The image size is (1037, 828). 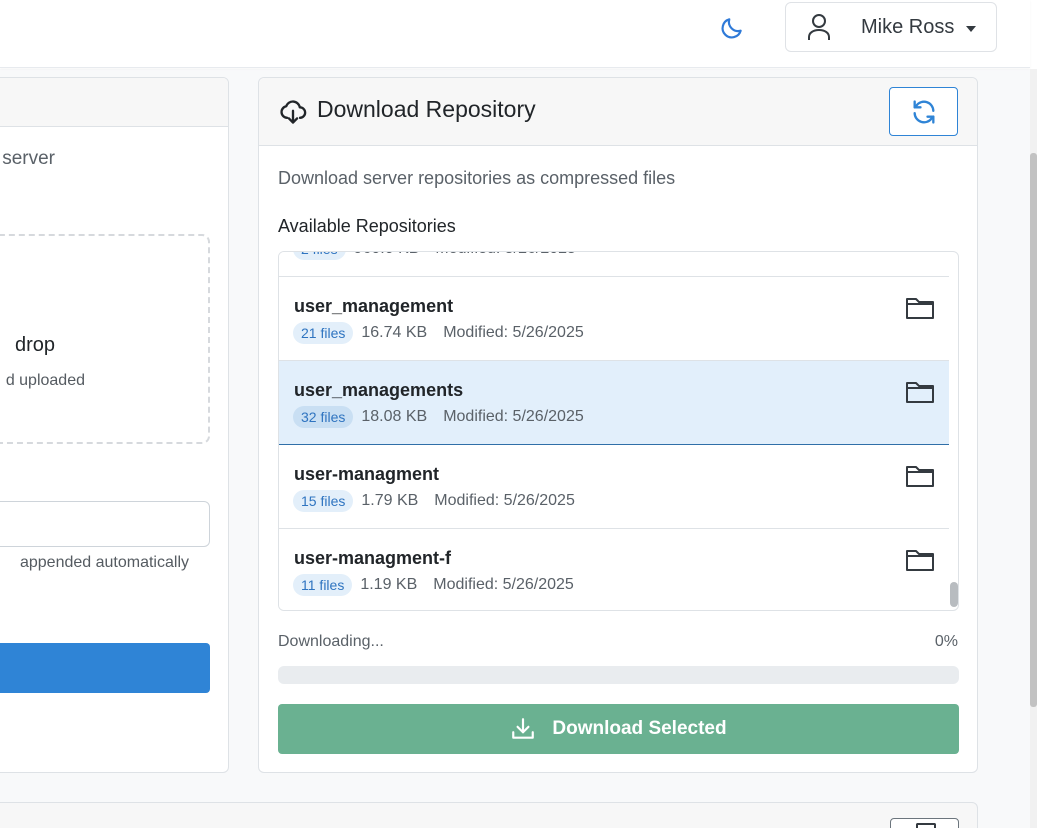 I want to click on dropzone-subtitle: d uploaded, so click(x=45, y=380).